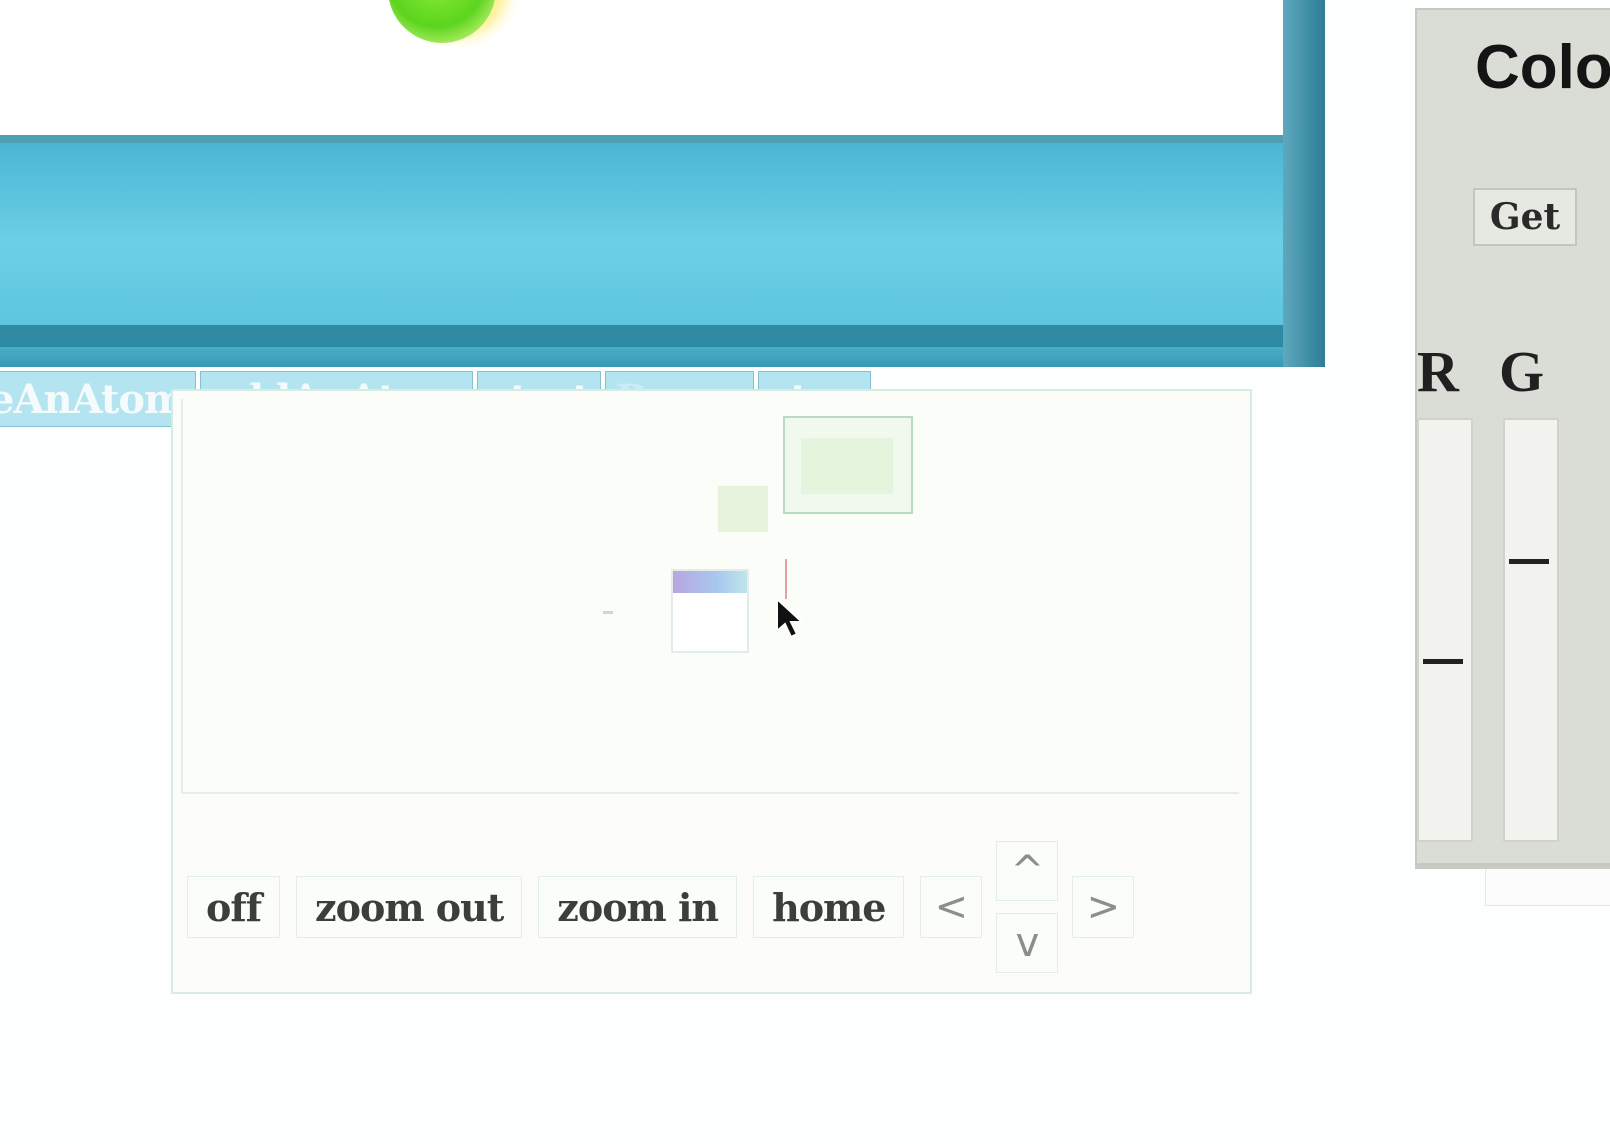  I want to click on mini-window-titlebar, so click(710, 582).